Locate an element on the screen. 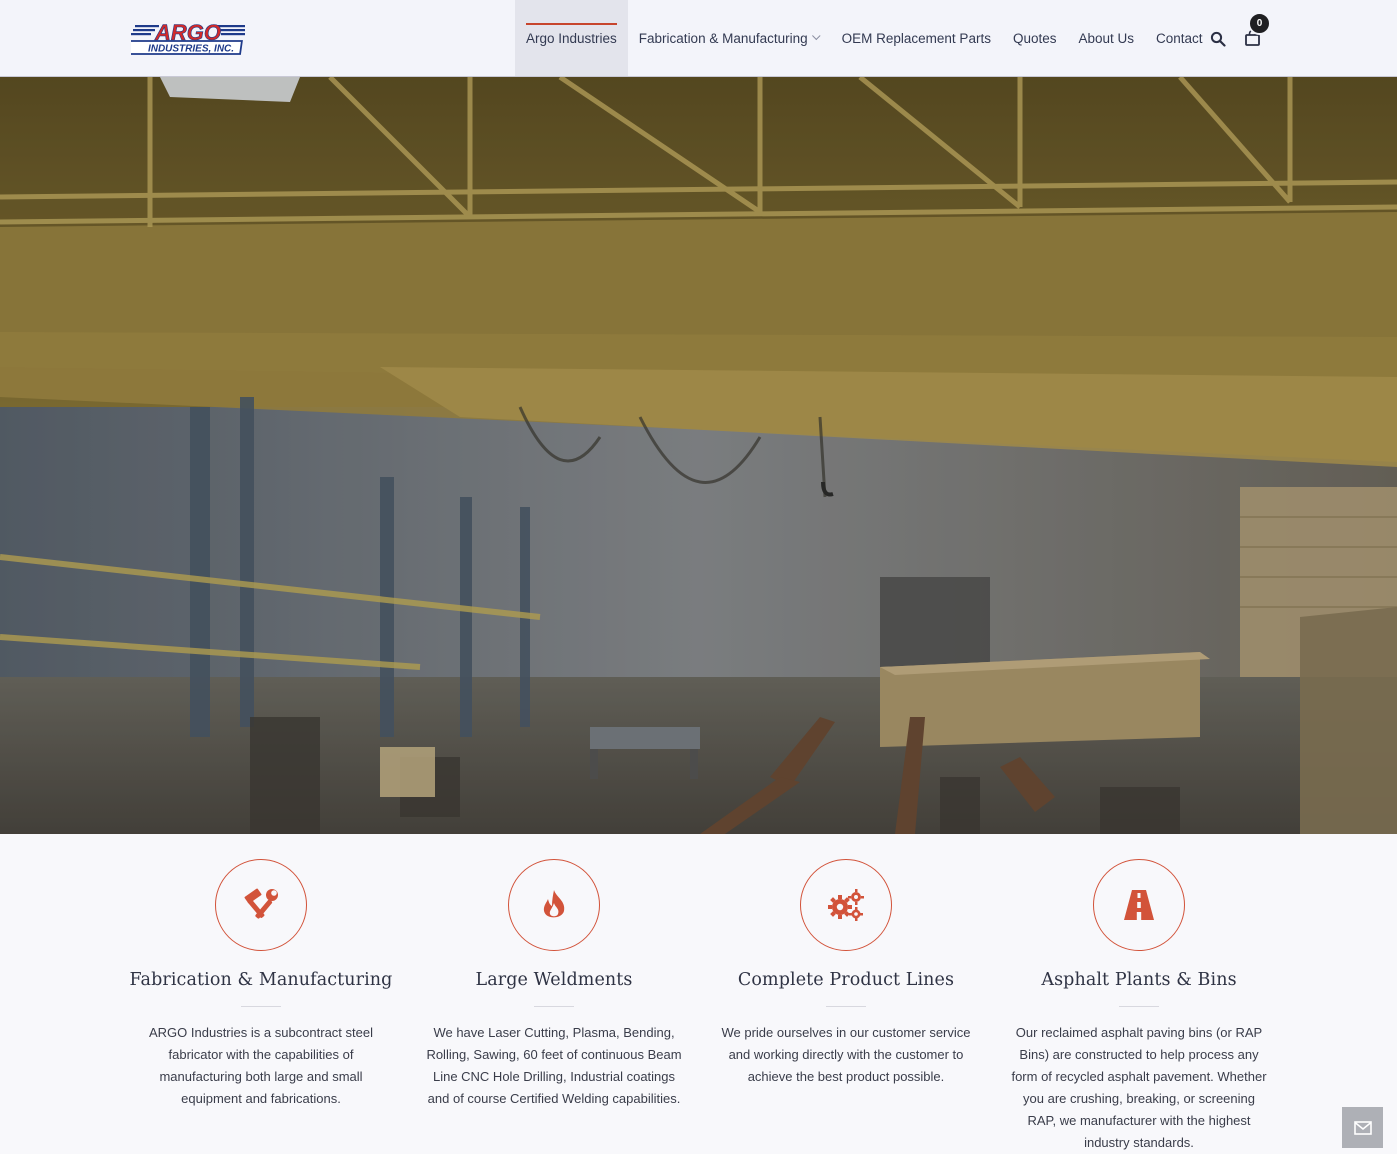 Image resolution: width=1397 pixels, height=1154 pixels. hammer-wrench-icon is located at coordinates (261, 903).